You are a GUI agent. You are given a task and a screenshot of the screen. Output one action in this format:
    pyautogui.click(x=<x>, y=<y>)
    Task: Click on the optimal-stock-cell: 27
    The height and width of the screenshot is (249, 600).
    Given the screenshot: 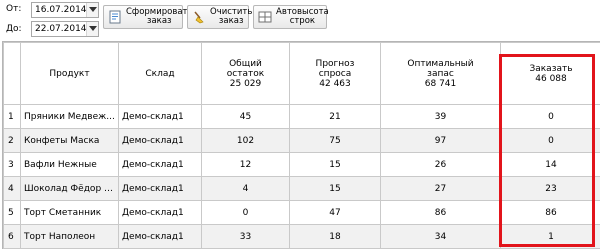 What is the action you would take?
    pyautogui.click(x=440, y=188)
    